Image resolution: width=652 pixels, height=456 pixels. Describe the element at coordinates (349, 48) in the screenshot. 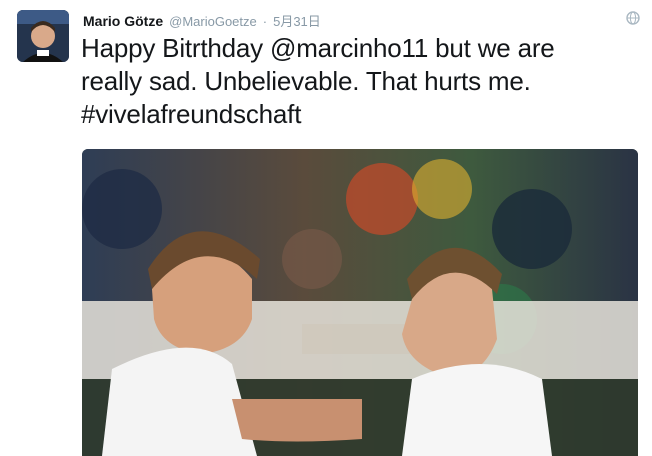

I see `mention-link: @marcinho11` at that location.